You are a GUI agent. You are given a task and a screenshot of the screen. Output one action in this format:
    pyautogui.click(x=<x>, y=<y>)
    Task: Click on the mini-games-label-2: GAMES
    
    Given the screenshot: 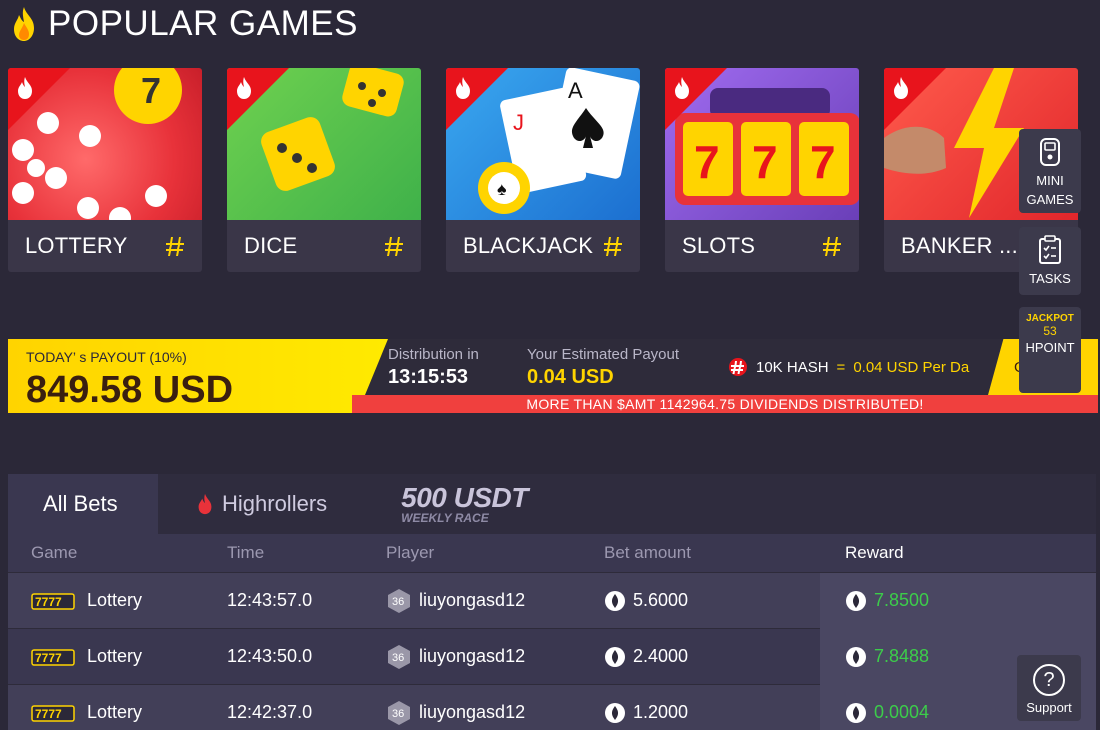 What is the action you would take?
    pyautogui.click(x=1050, y=199)
    